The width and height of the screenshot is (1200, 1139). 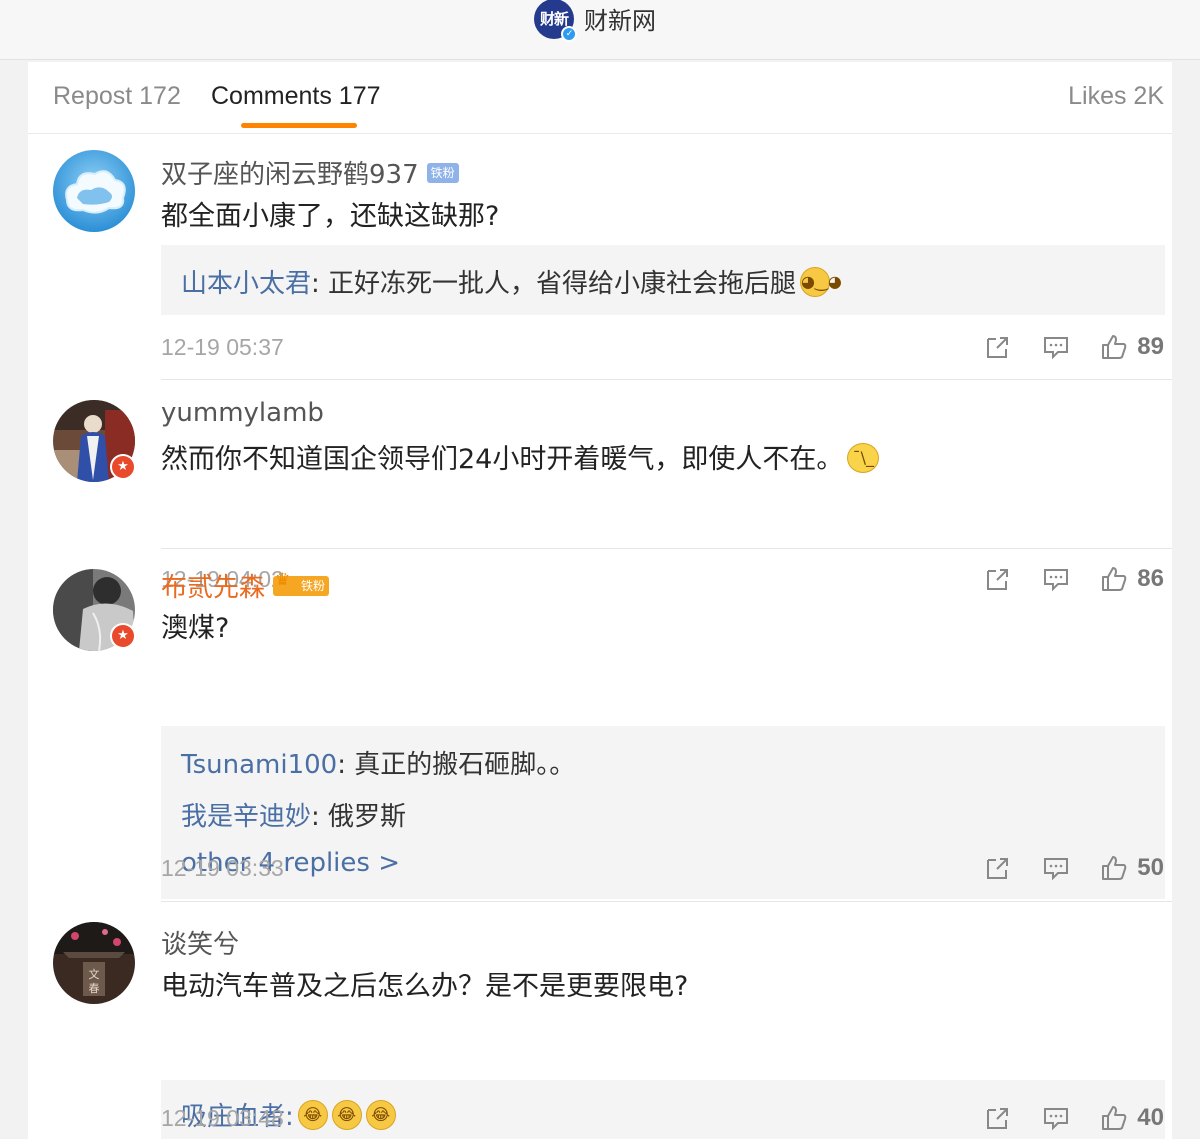 I want to click on comment-username: 双子座的闲云野鹤937 铁粉, so click(x=310, y=172).